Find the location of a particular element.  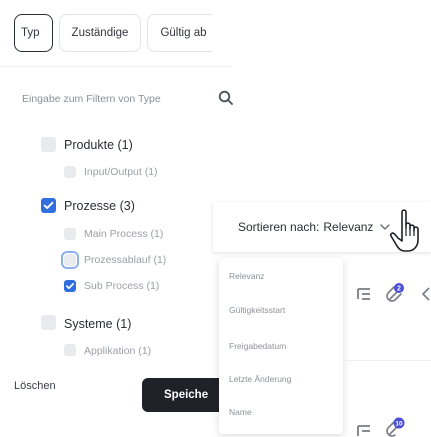

save-button-label: Speiche is located at coordinates (186, 395).